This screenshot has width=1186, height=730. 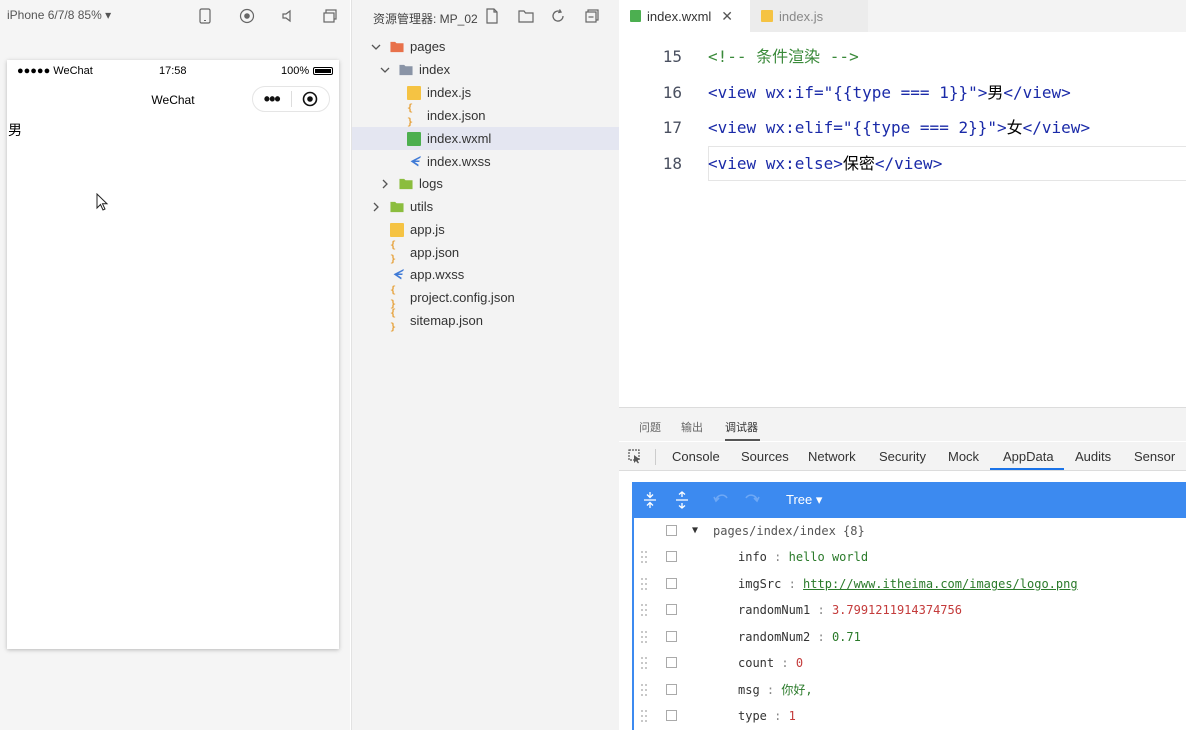 I want to click on more-icon: •••, so click(x=272, y=99).